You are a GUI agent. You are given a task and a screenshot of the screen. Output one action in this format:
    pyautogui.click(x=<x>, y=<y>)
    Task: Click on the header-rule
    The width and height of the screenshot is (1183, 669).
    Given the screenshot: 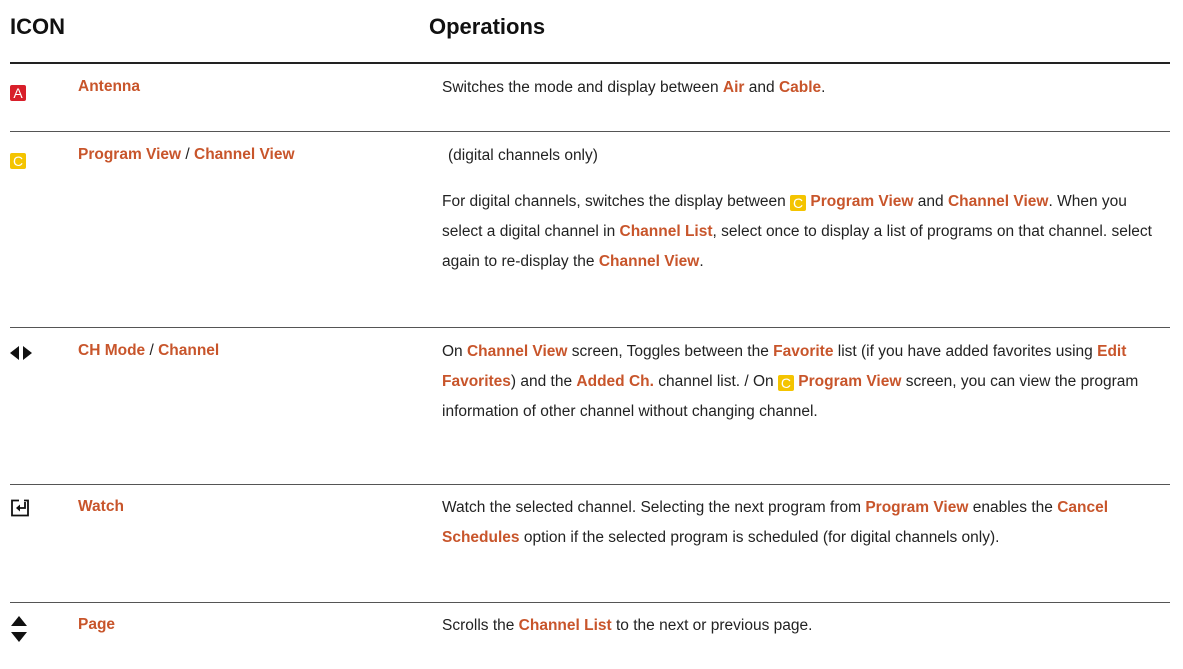 What is the action you would take?
    pyautogui.click(x=590, y=63)
    